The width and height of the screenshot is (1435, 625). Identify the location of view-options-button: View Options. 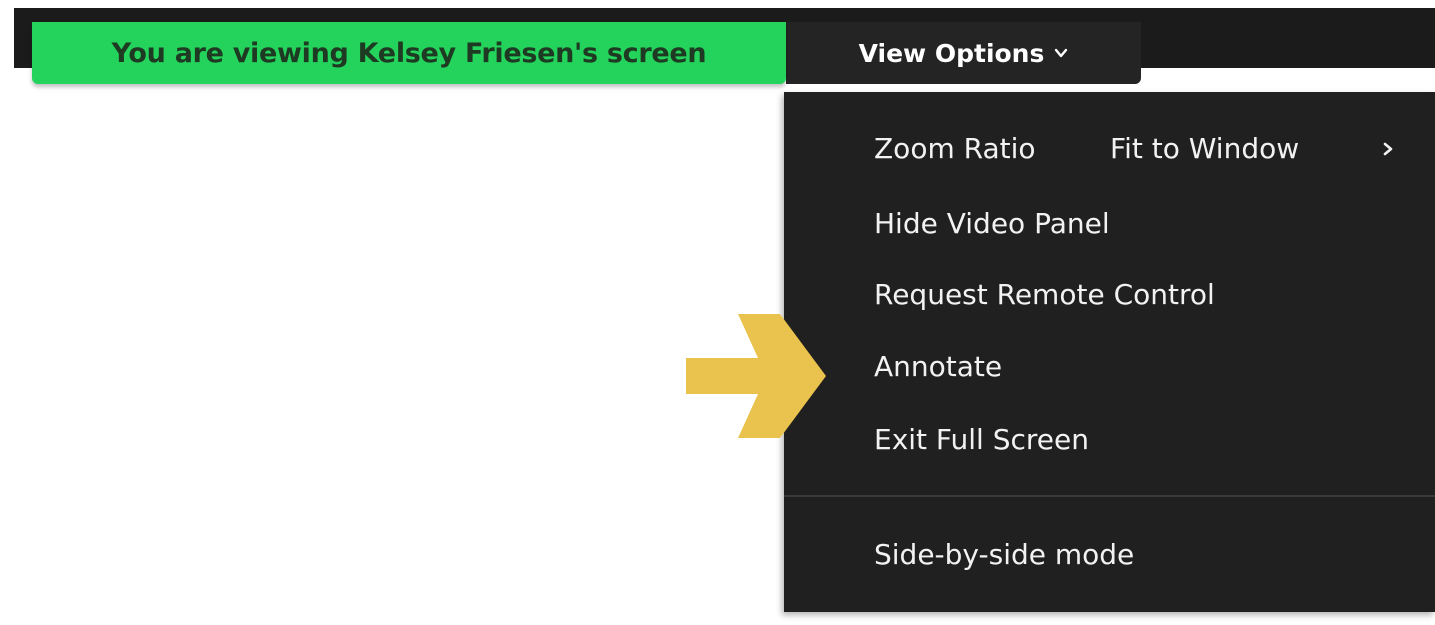
(963, 53).